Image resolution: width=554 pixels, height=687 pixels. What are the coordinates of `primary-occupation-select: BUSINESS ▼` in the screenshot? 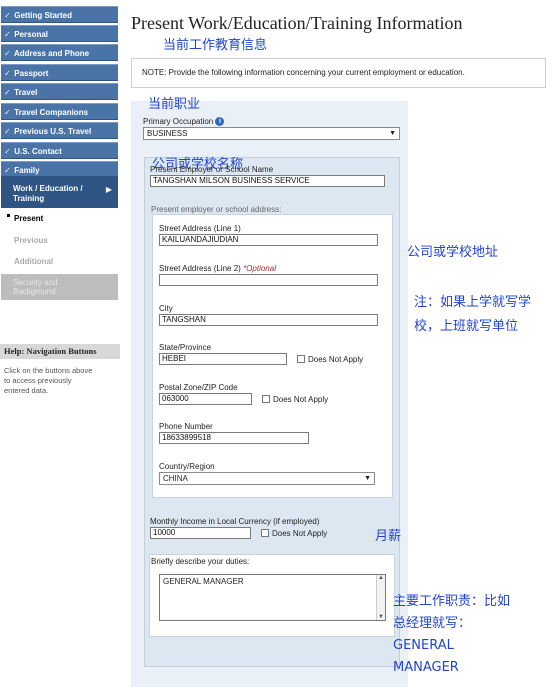 It's located at (271, 133).